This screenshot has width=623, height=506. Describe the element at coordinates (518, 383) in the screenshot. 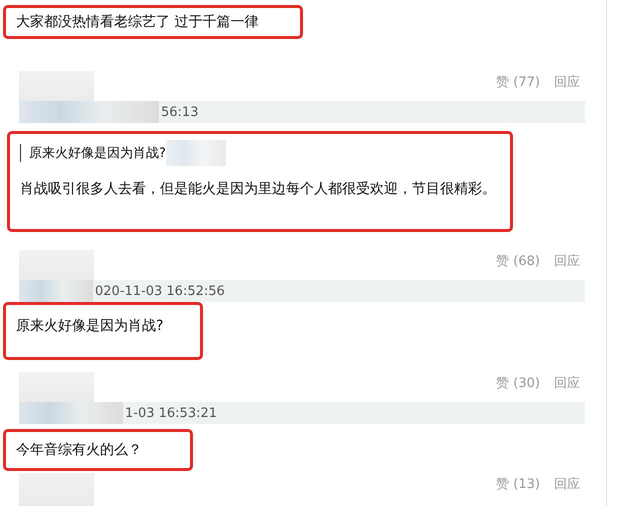

I see `like-link: 赞 (30)` at that location.